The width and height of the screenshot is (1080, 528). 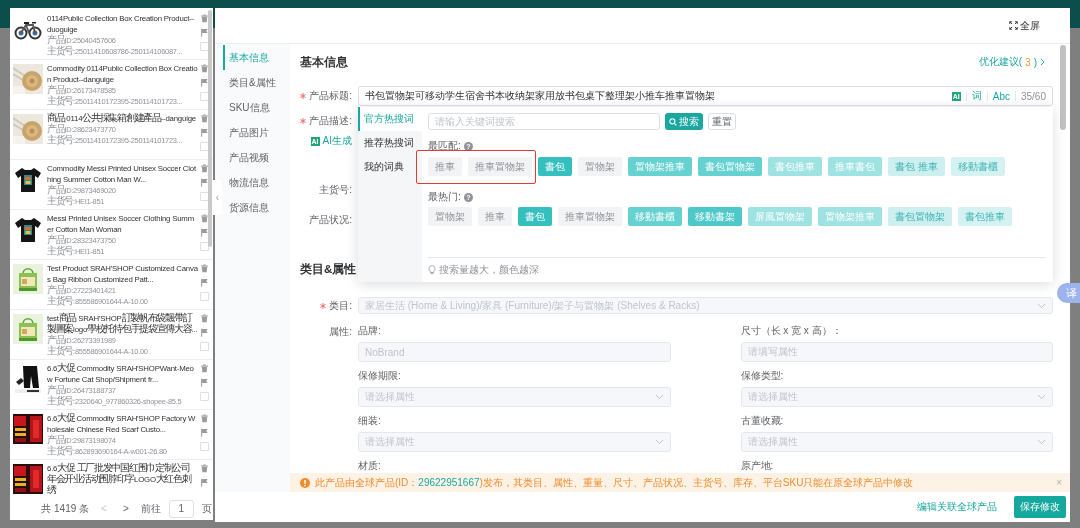 What do you see at coordinates (1024, 25) in the screenshot?
I see `fullscreen-button: 全屏` at bounding box center [1024, 25].